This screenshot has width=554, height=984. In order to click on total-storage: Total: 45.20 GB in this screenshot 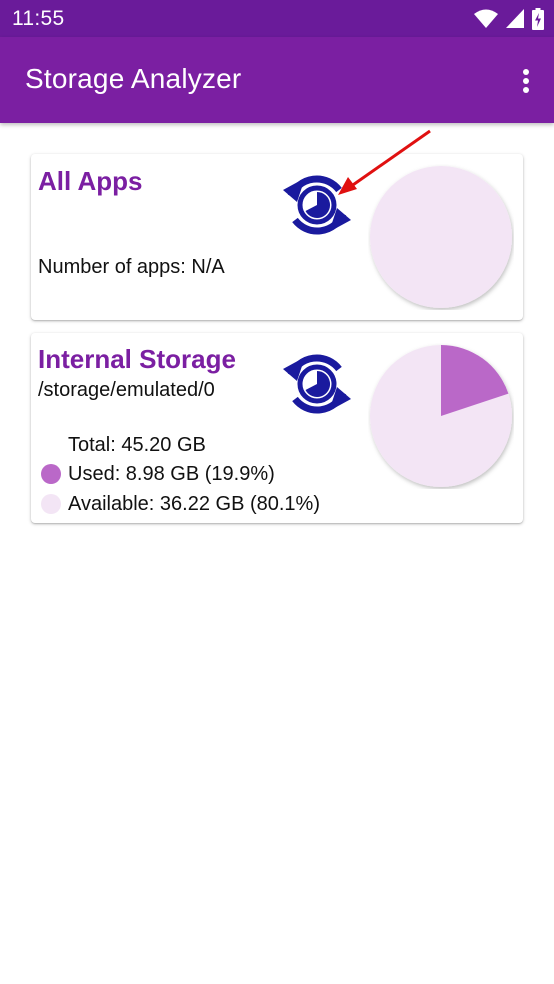, I will do `click(137, 445)`.